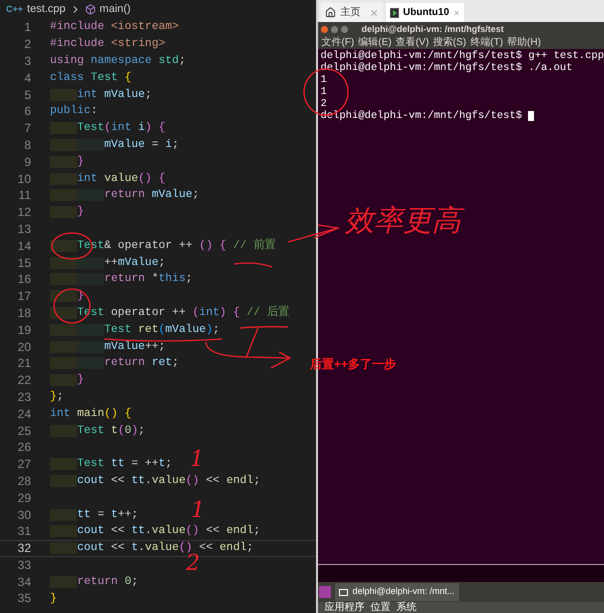  What do you see at coordinates (94, 582) in the screenshot?
I see `code-line: return 0;` at bounding box center [94, 582].